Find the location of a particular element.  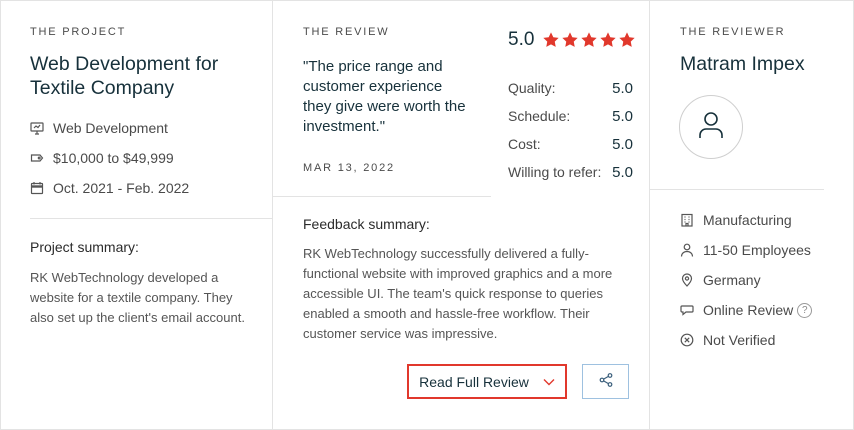

reviewer-verification-text: Not Verified is located at coordinates (739, 340).